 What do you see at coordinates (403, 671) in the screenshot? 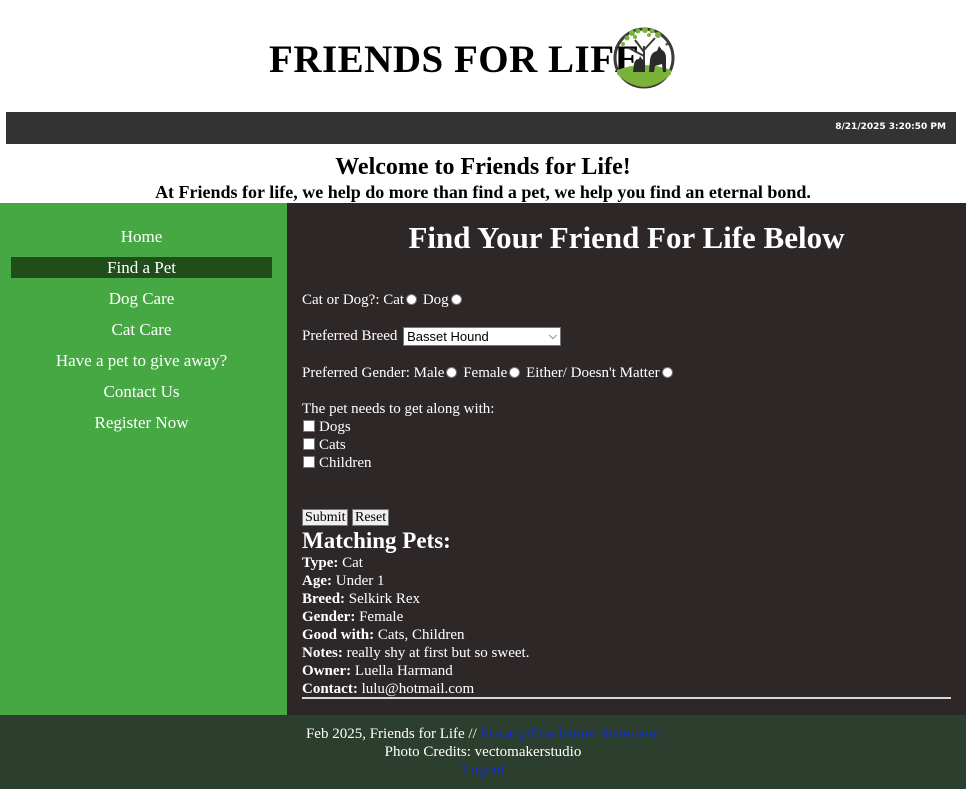
I see `detail-value: Luella Harmand` at bounding box center [403, 671].